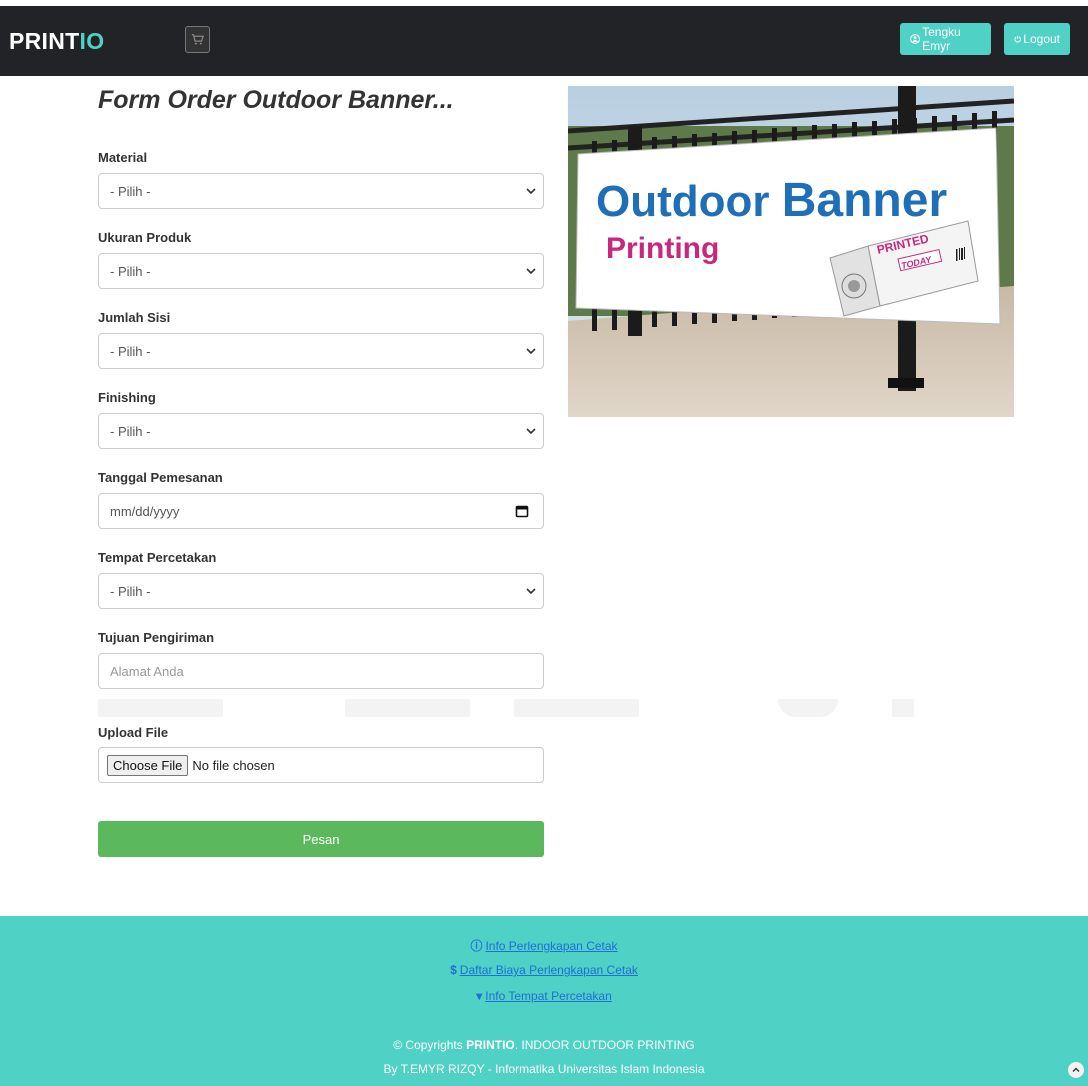 This screenshot has height=1086, width=1088. Describe the element at coordinates (544, 38) in the screenshot. I see `top-navbar: PRINTIO Tengku Emyr Logout` at that location.